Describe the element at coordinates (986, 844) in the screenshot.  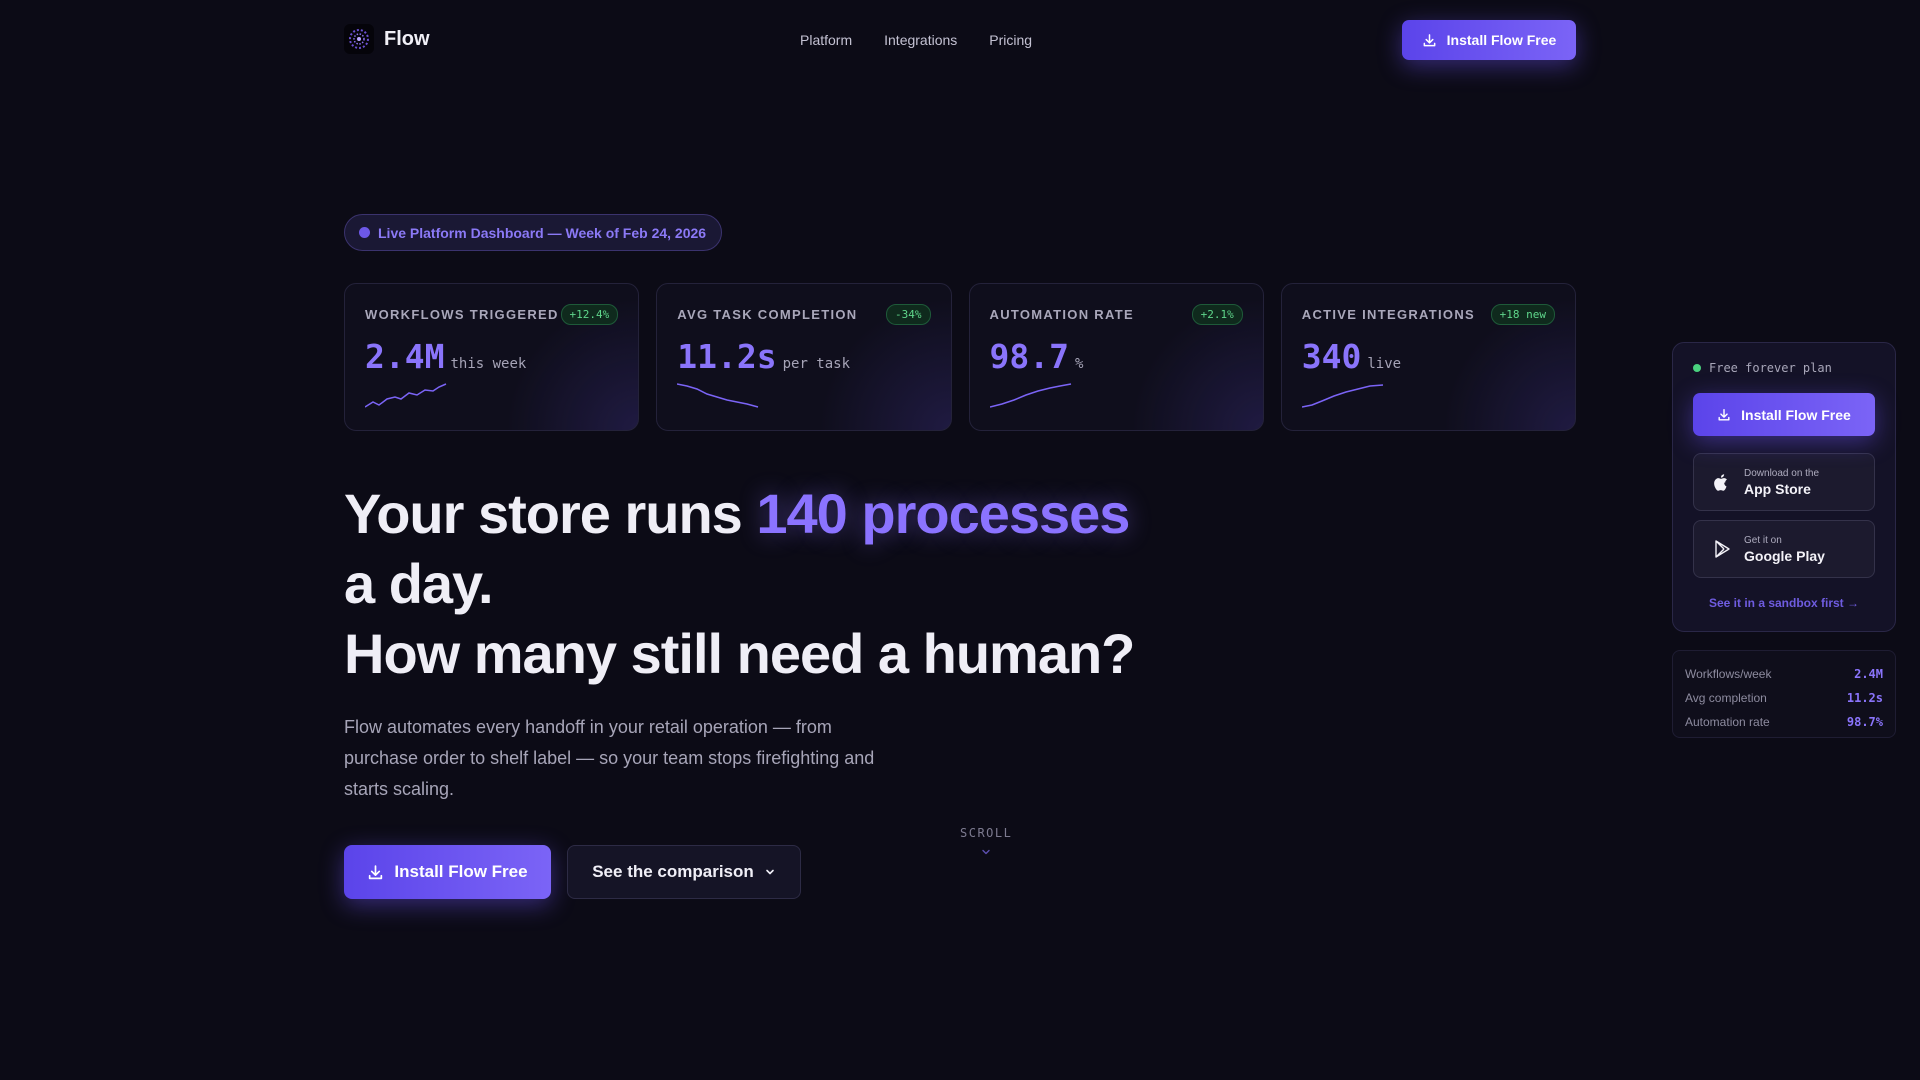
I see `scroll-hint: SCROLL` at that location.